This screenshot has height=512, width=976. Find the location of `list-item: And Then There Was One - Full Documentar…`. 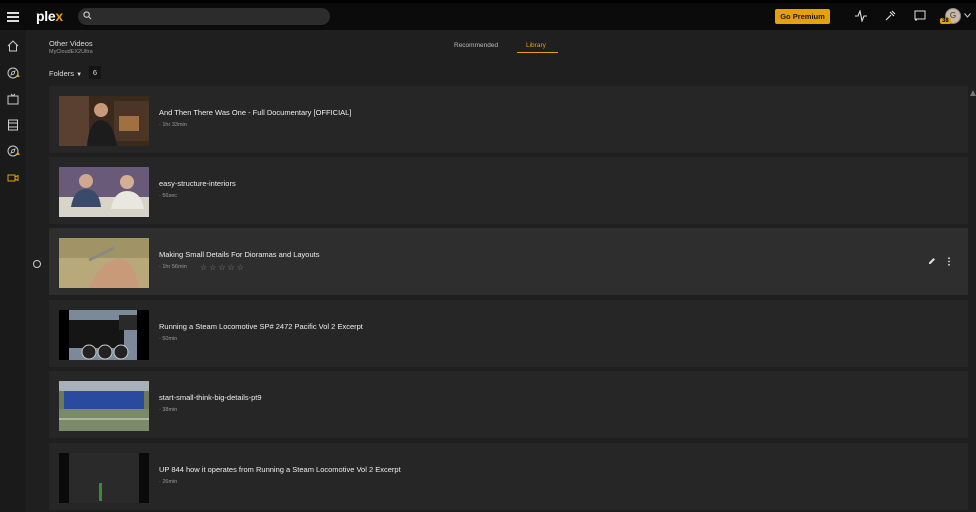

list-item: And Then There Was One - Full Documentar… is located at coordinates (508, 119).